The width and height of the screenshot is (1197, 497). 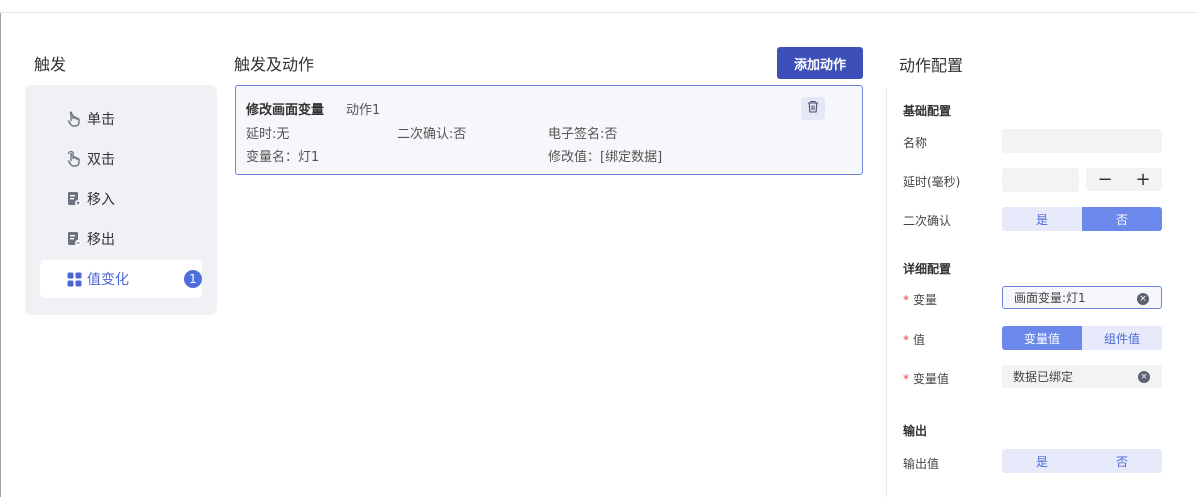 I want to click on output-yes-option: 是, so click(x=1042, y=461).